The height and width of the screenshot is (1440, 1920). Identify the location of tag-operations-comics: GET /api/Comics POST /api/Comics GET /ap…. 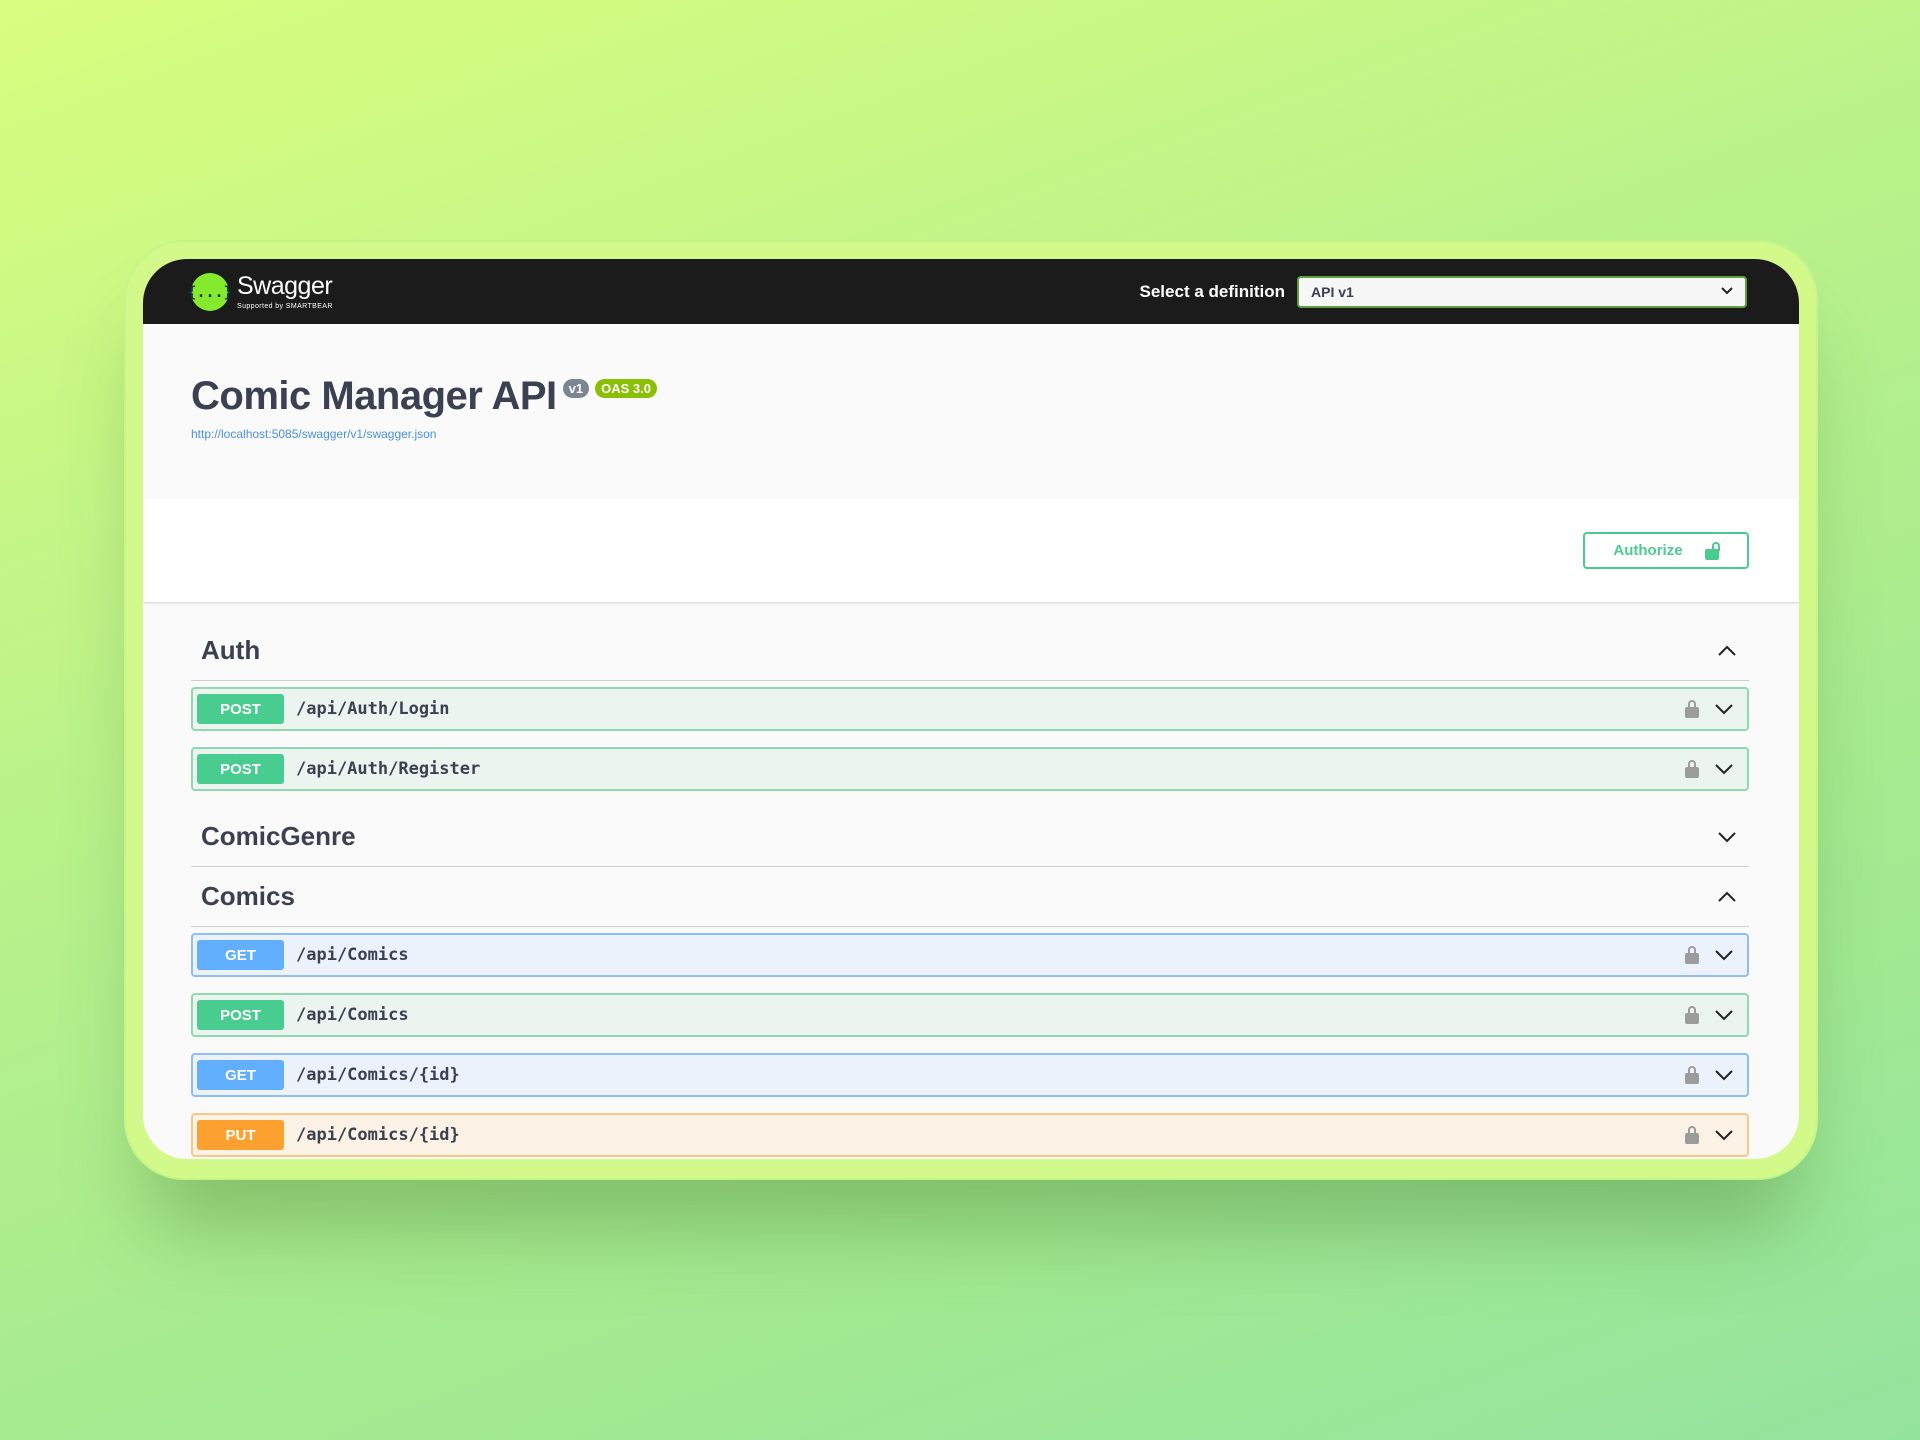
(970, 1042).